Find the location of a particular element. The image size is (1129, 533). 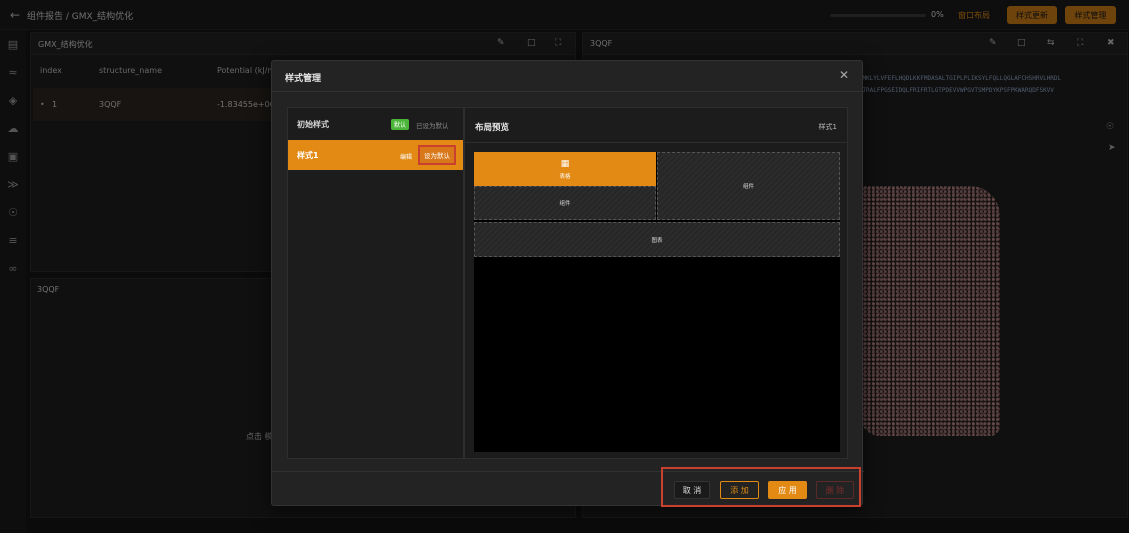

style-list: 初始样式 默认 已设为默认 样式1 编辑 设为默认 is located at coordinates (375, 283).